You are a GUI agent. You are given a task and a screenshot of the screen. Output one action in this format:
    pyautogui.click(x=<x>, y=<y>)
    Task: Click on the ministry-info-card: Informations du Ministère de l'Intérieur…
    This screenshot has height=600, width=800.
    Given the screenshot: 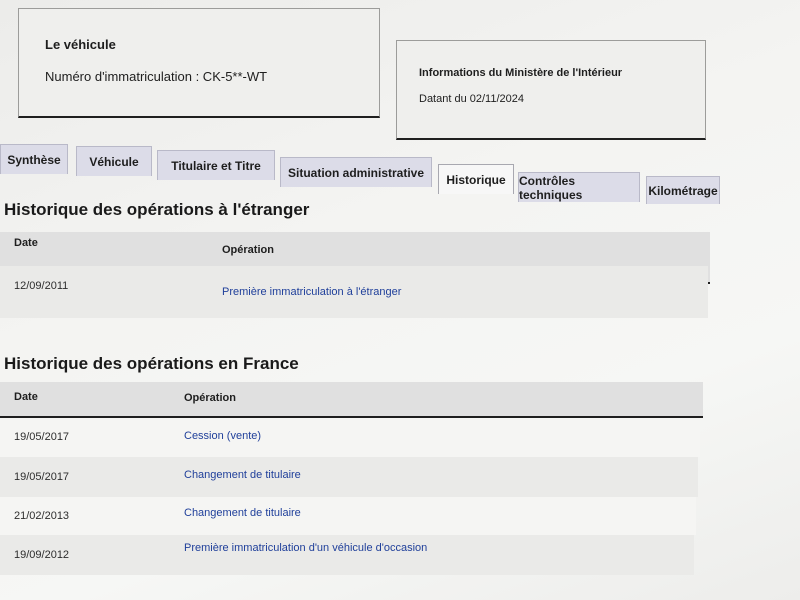 What is the action you would take?
    pyautogui.click(x=551, y=90)
    